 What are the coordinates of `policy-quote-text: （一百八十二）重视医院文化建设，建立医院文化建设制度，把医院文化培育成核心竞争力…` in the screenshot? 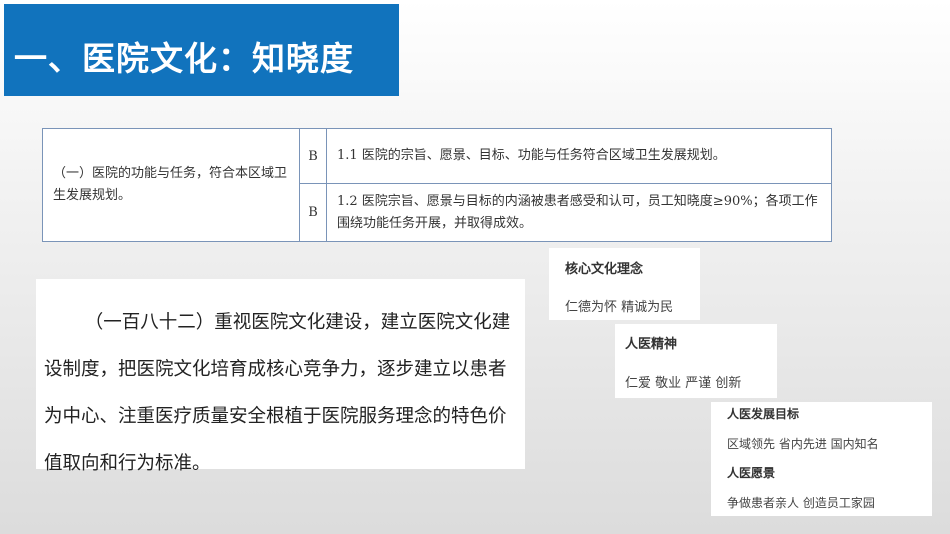 It's located at (277, 393).